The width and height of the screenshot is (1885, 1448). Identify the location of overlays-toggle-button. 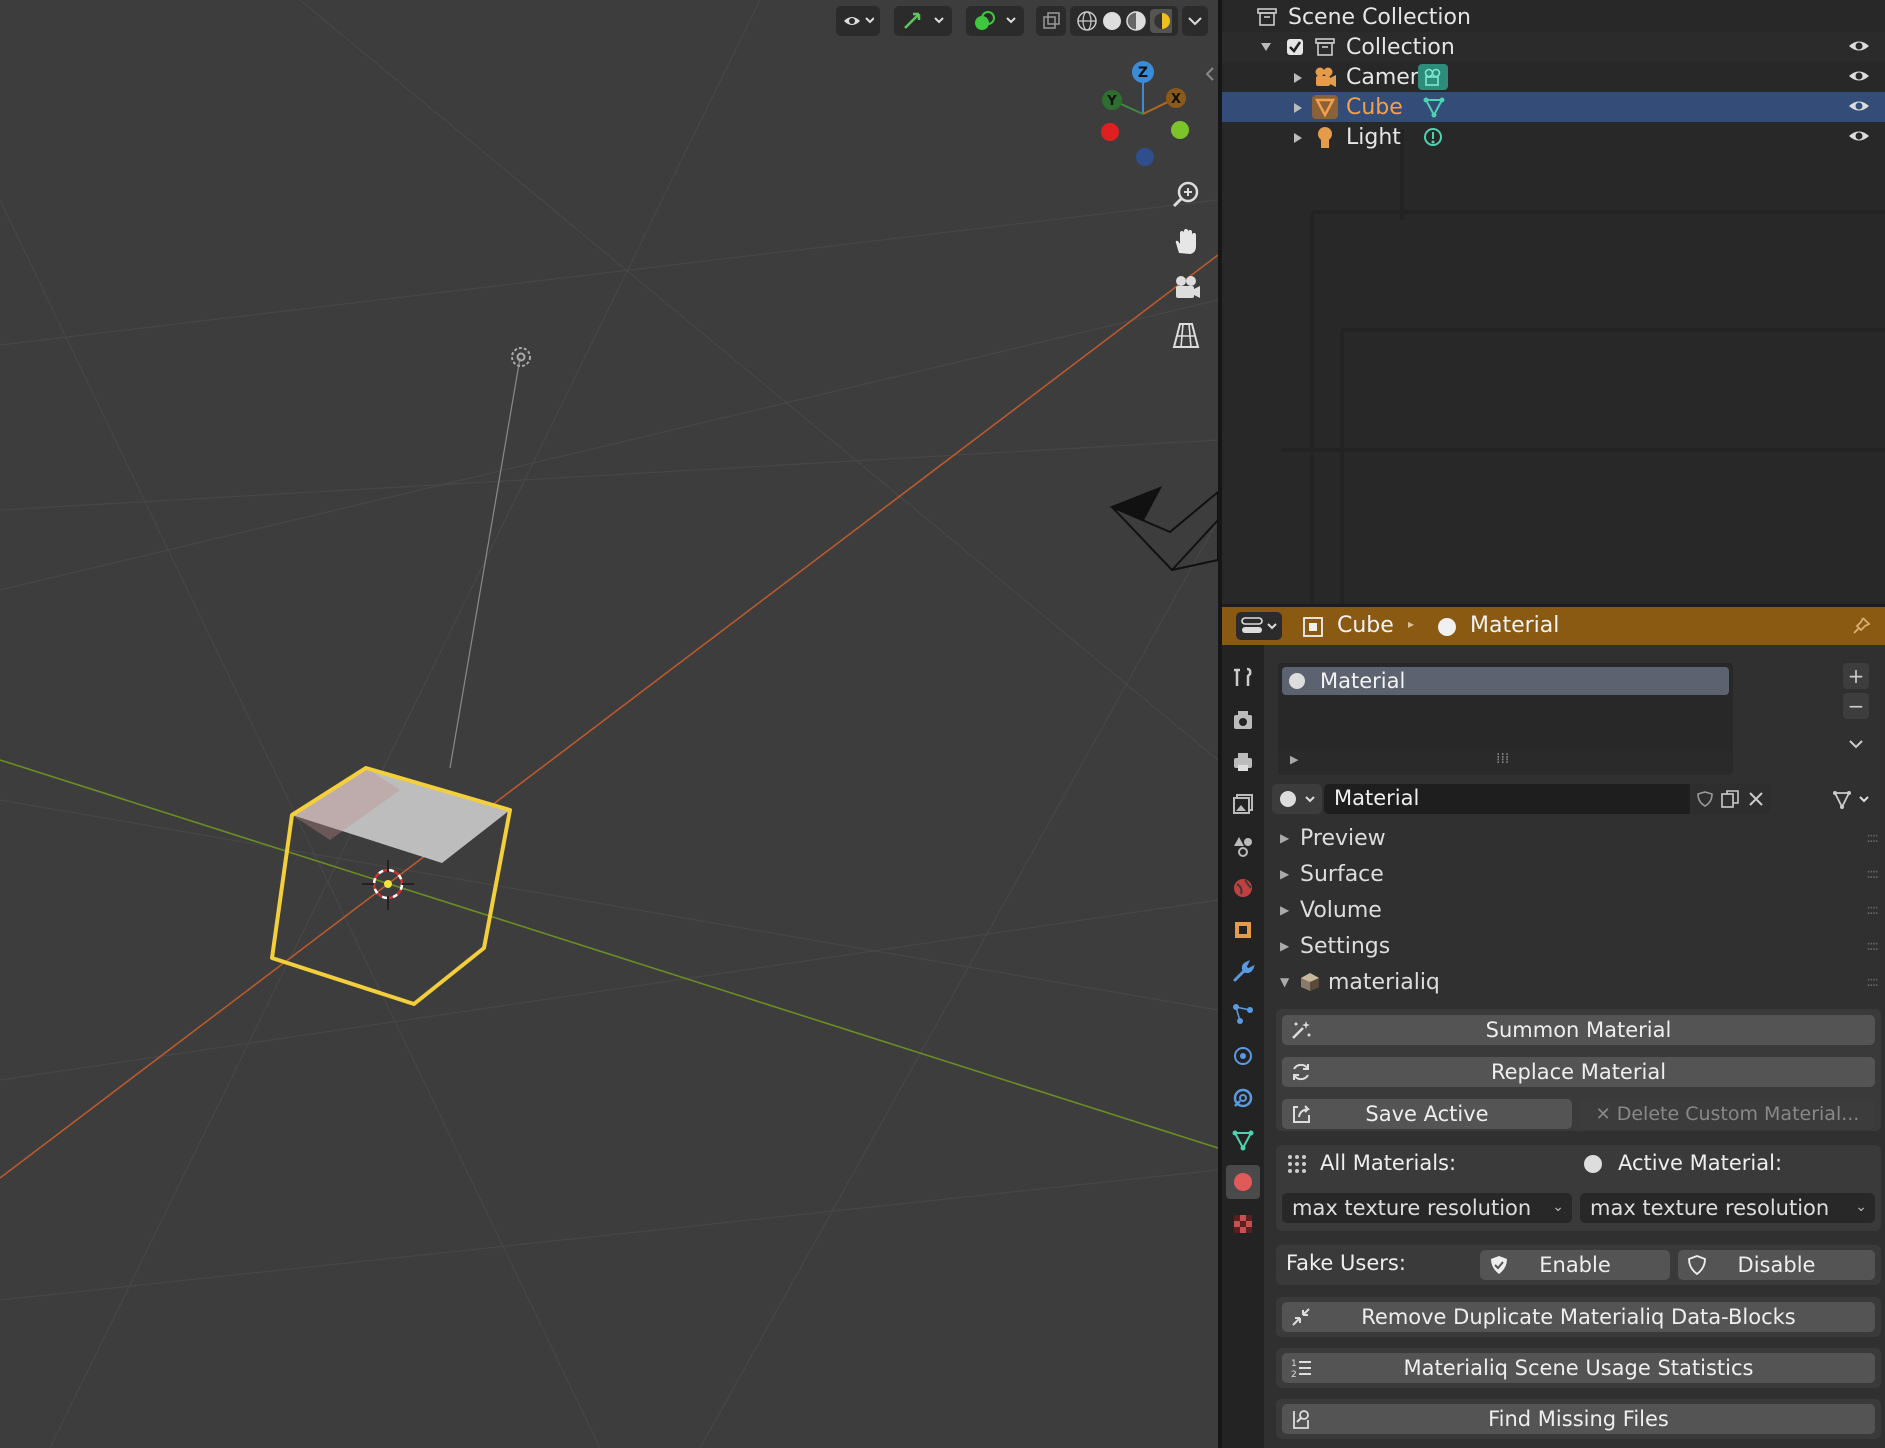
(995, 21).